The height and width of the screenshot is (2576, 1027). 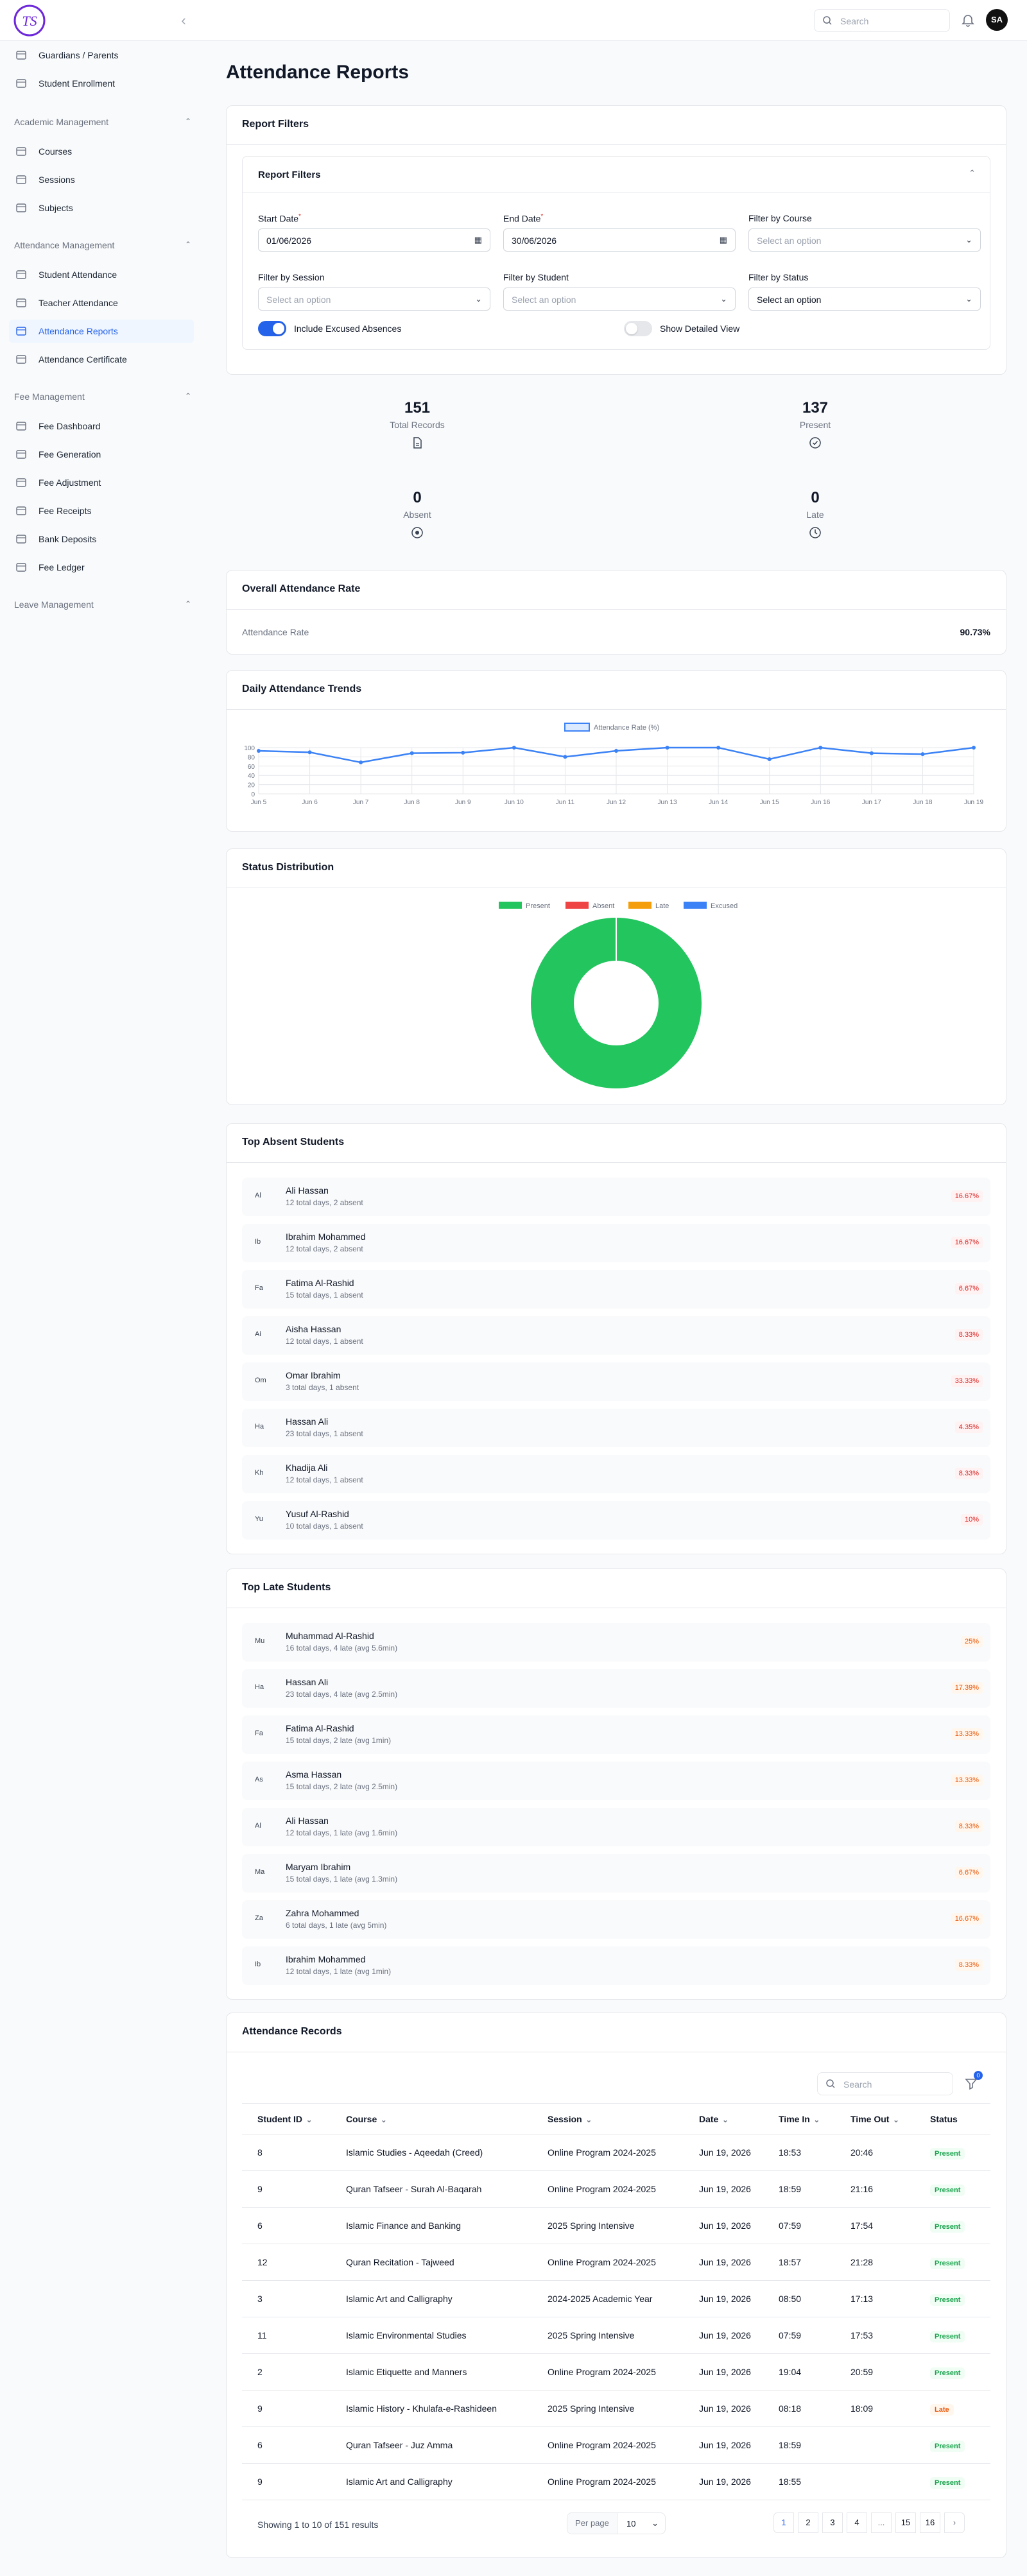 What do you see at coordinates (971, 1519) in the screenshot?
I see `percentage-badge: 10%` at bounding box center [971, 1519].